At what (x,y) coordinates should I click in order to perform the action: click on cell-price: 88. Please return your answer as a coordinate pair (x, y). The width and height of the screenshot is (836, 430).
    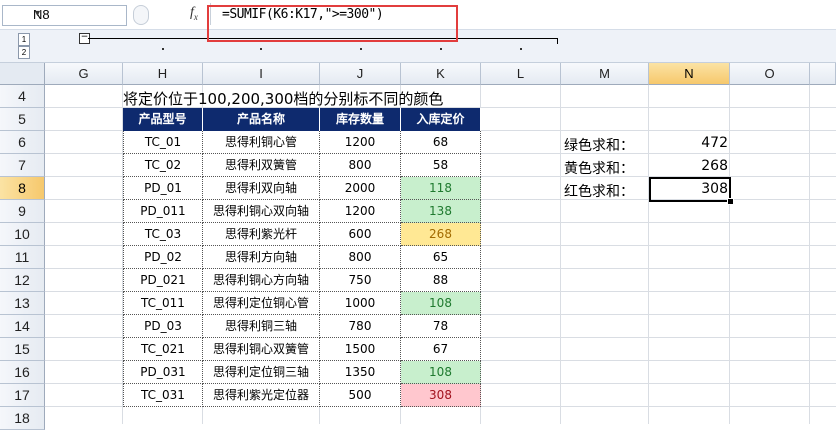
    Looking at the image, I should click on (441, 280).